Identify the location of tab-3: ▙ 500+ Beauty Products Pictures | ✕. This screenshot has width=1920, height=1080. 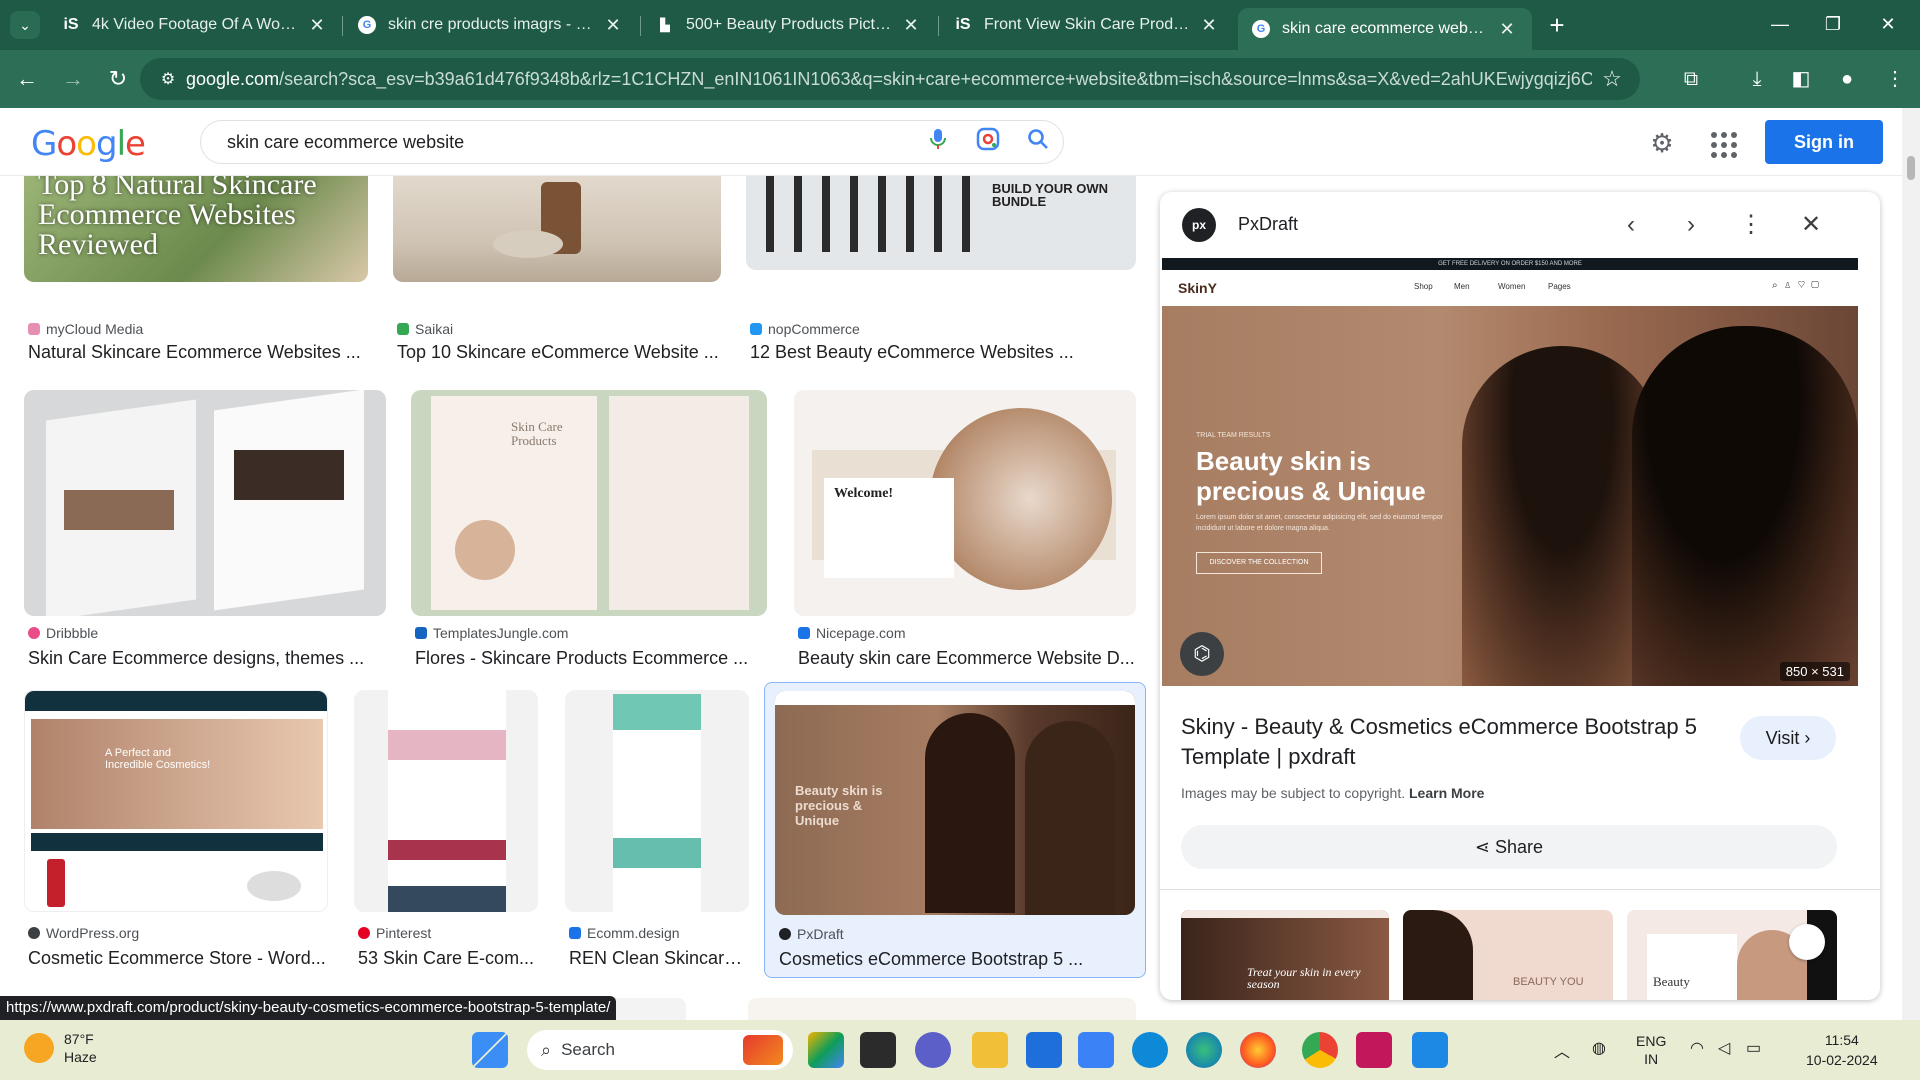
(789, 25).